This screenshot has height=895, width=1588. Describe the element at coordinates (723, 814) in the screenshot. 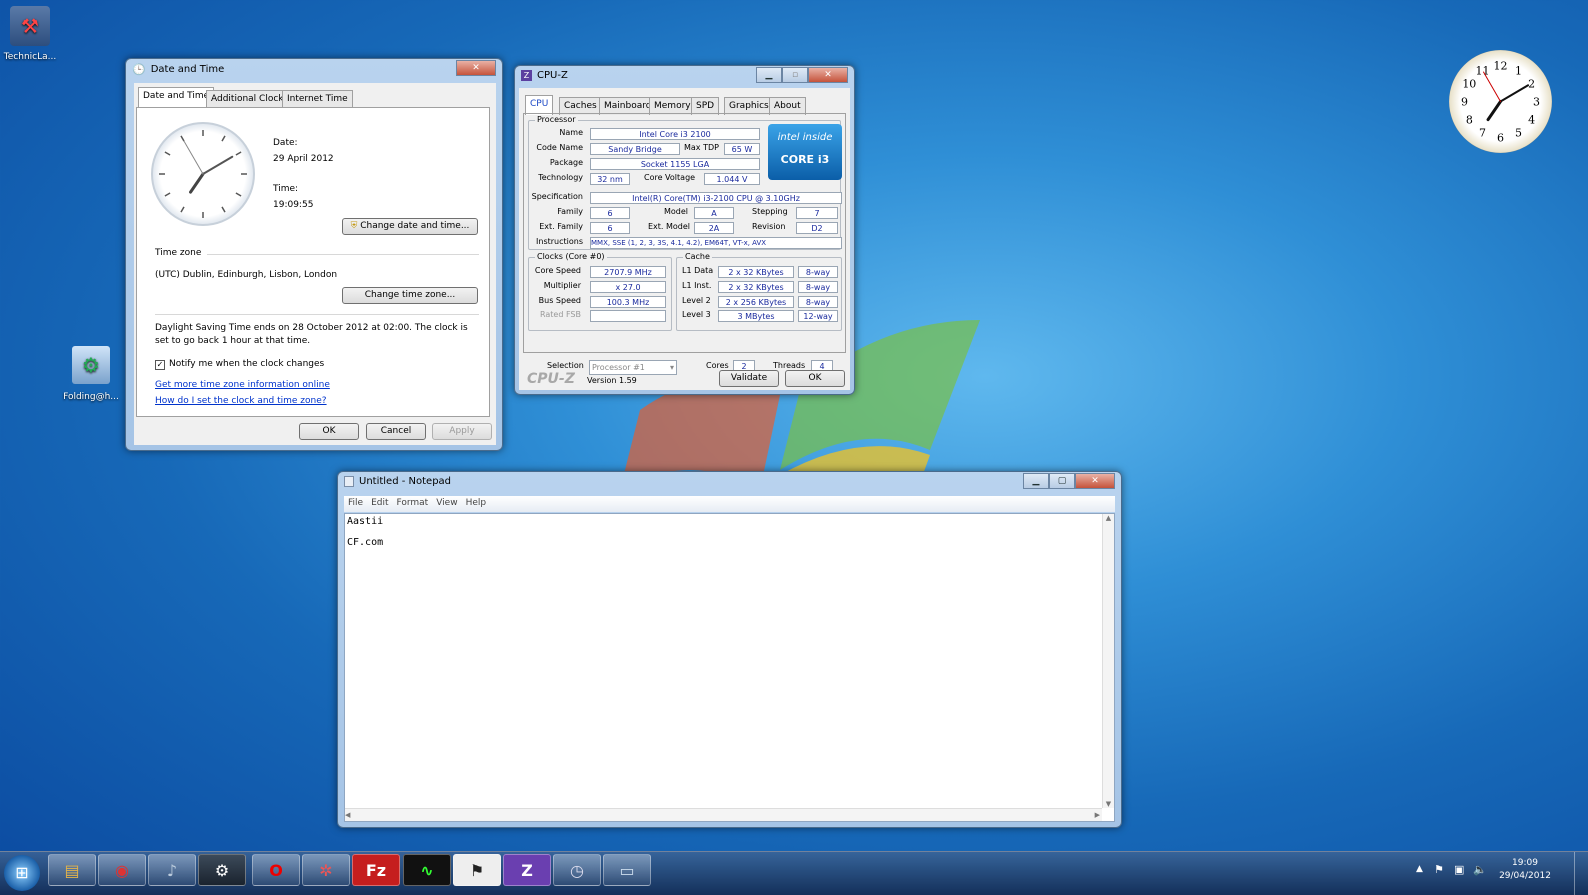

I see `horizontal-scrollbar: ◀ ▶` at that location.